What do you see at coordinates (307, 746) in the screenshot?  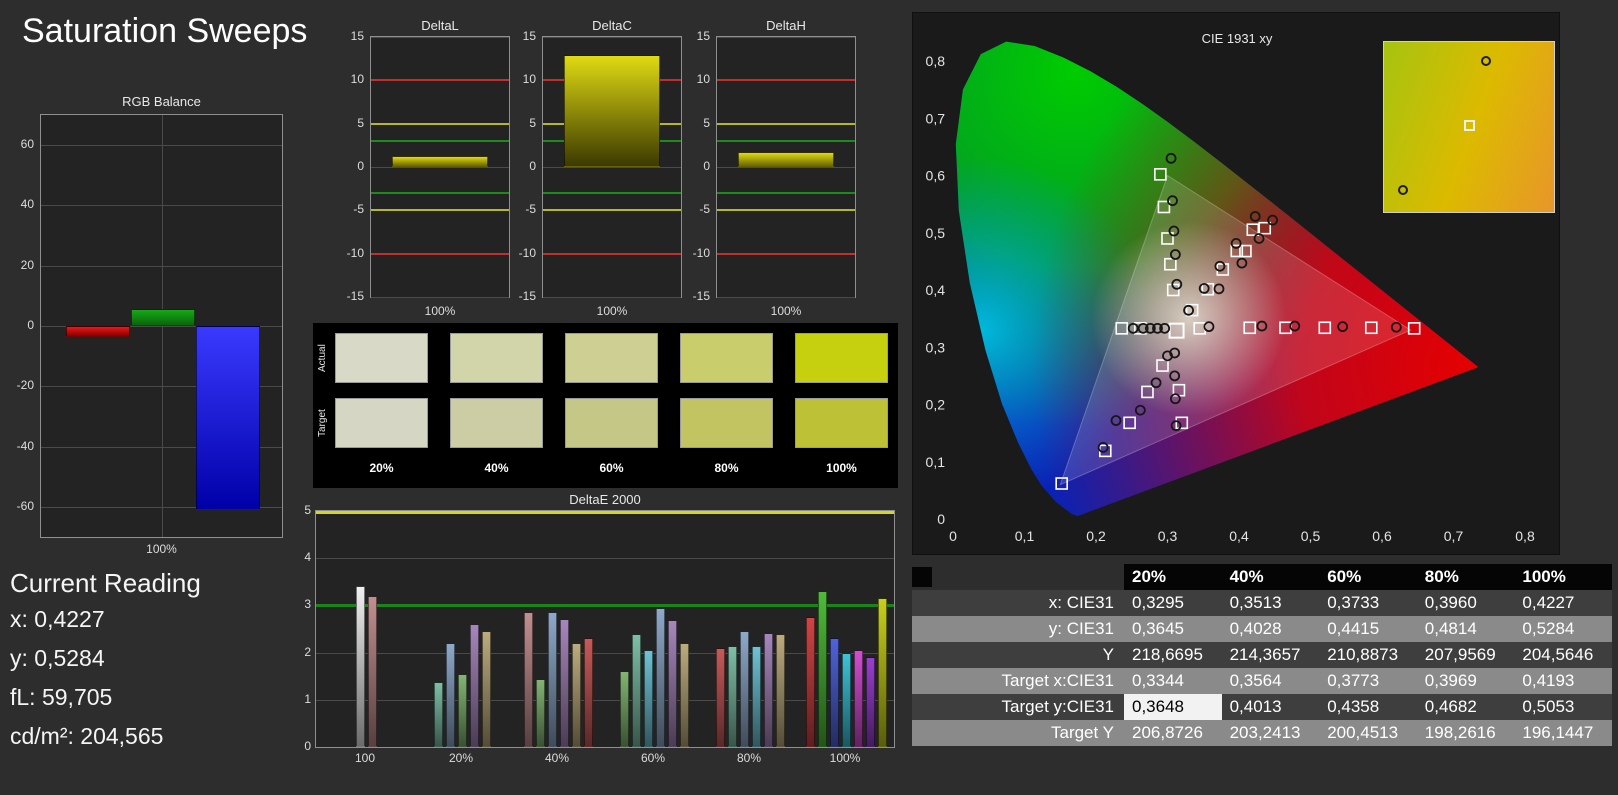 I see `y-tick-label: 0` at bounding box center [307, 746].